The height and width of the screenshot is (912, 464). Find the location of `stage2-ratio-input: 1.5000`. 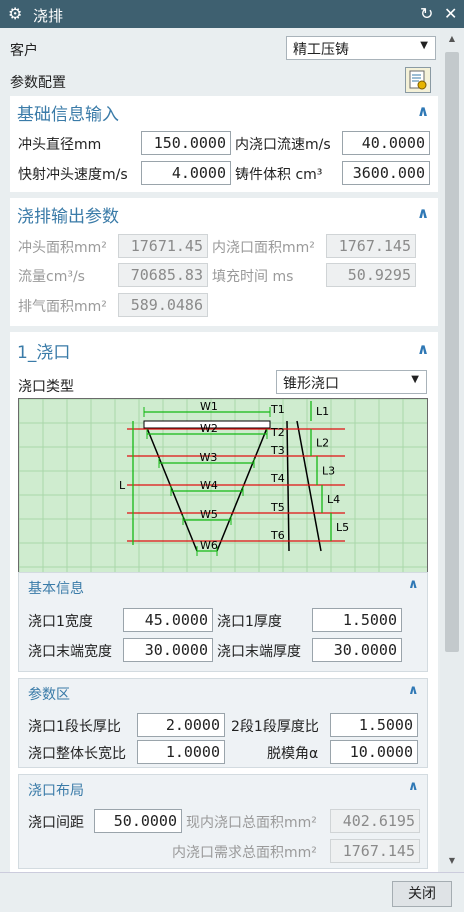

stage2-ratio-input: 1.5000 is located at coordinates (374, 725).